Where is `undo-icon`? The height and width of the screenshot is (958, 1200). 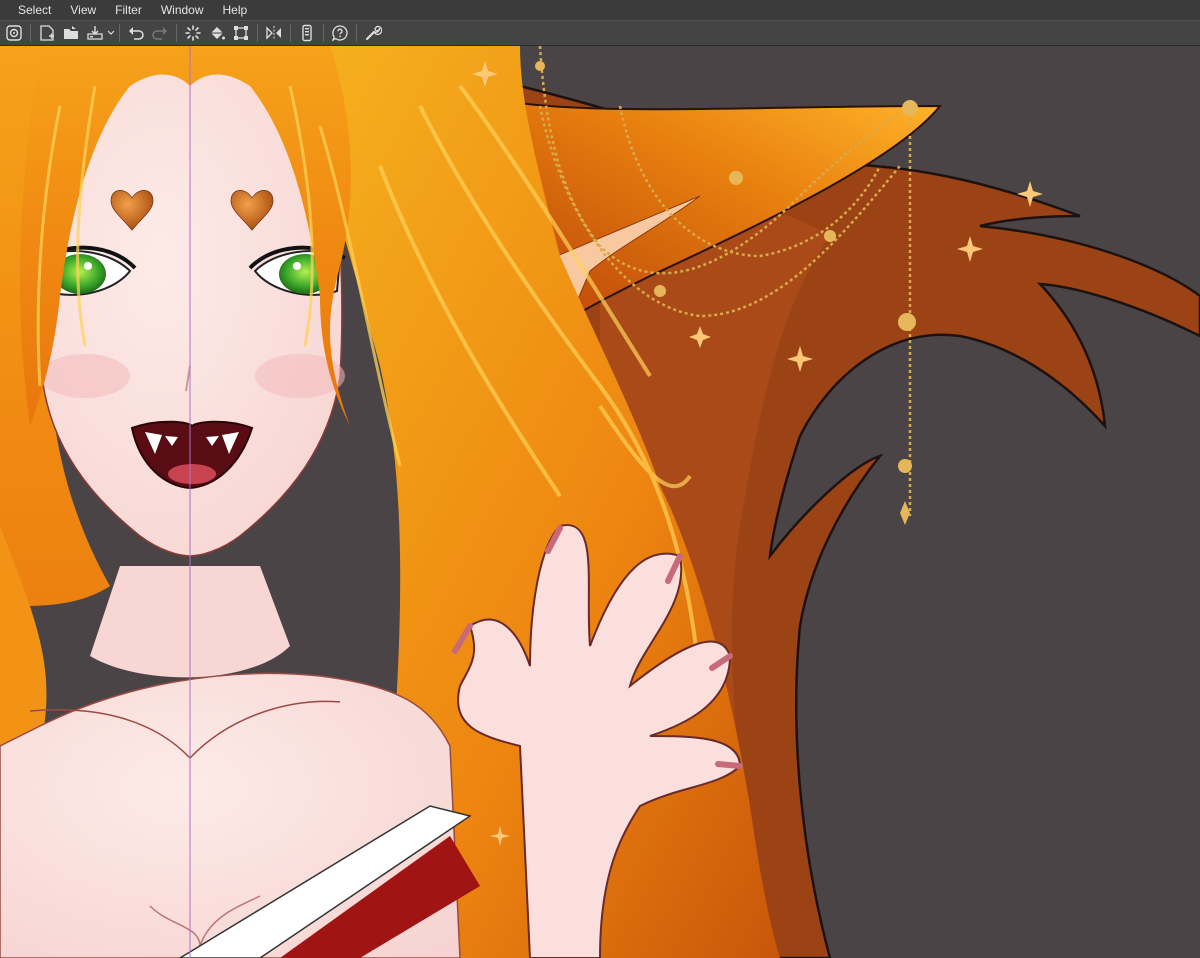 undo-icon is located at coordinates (136, 33).